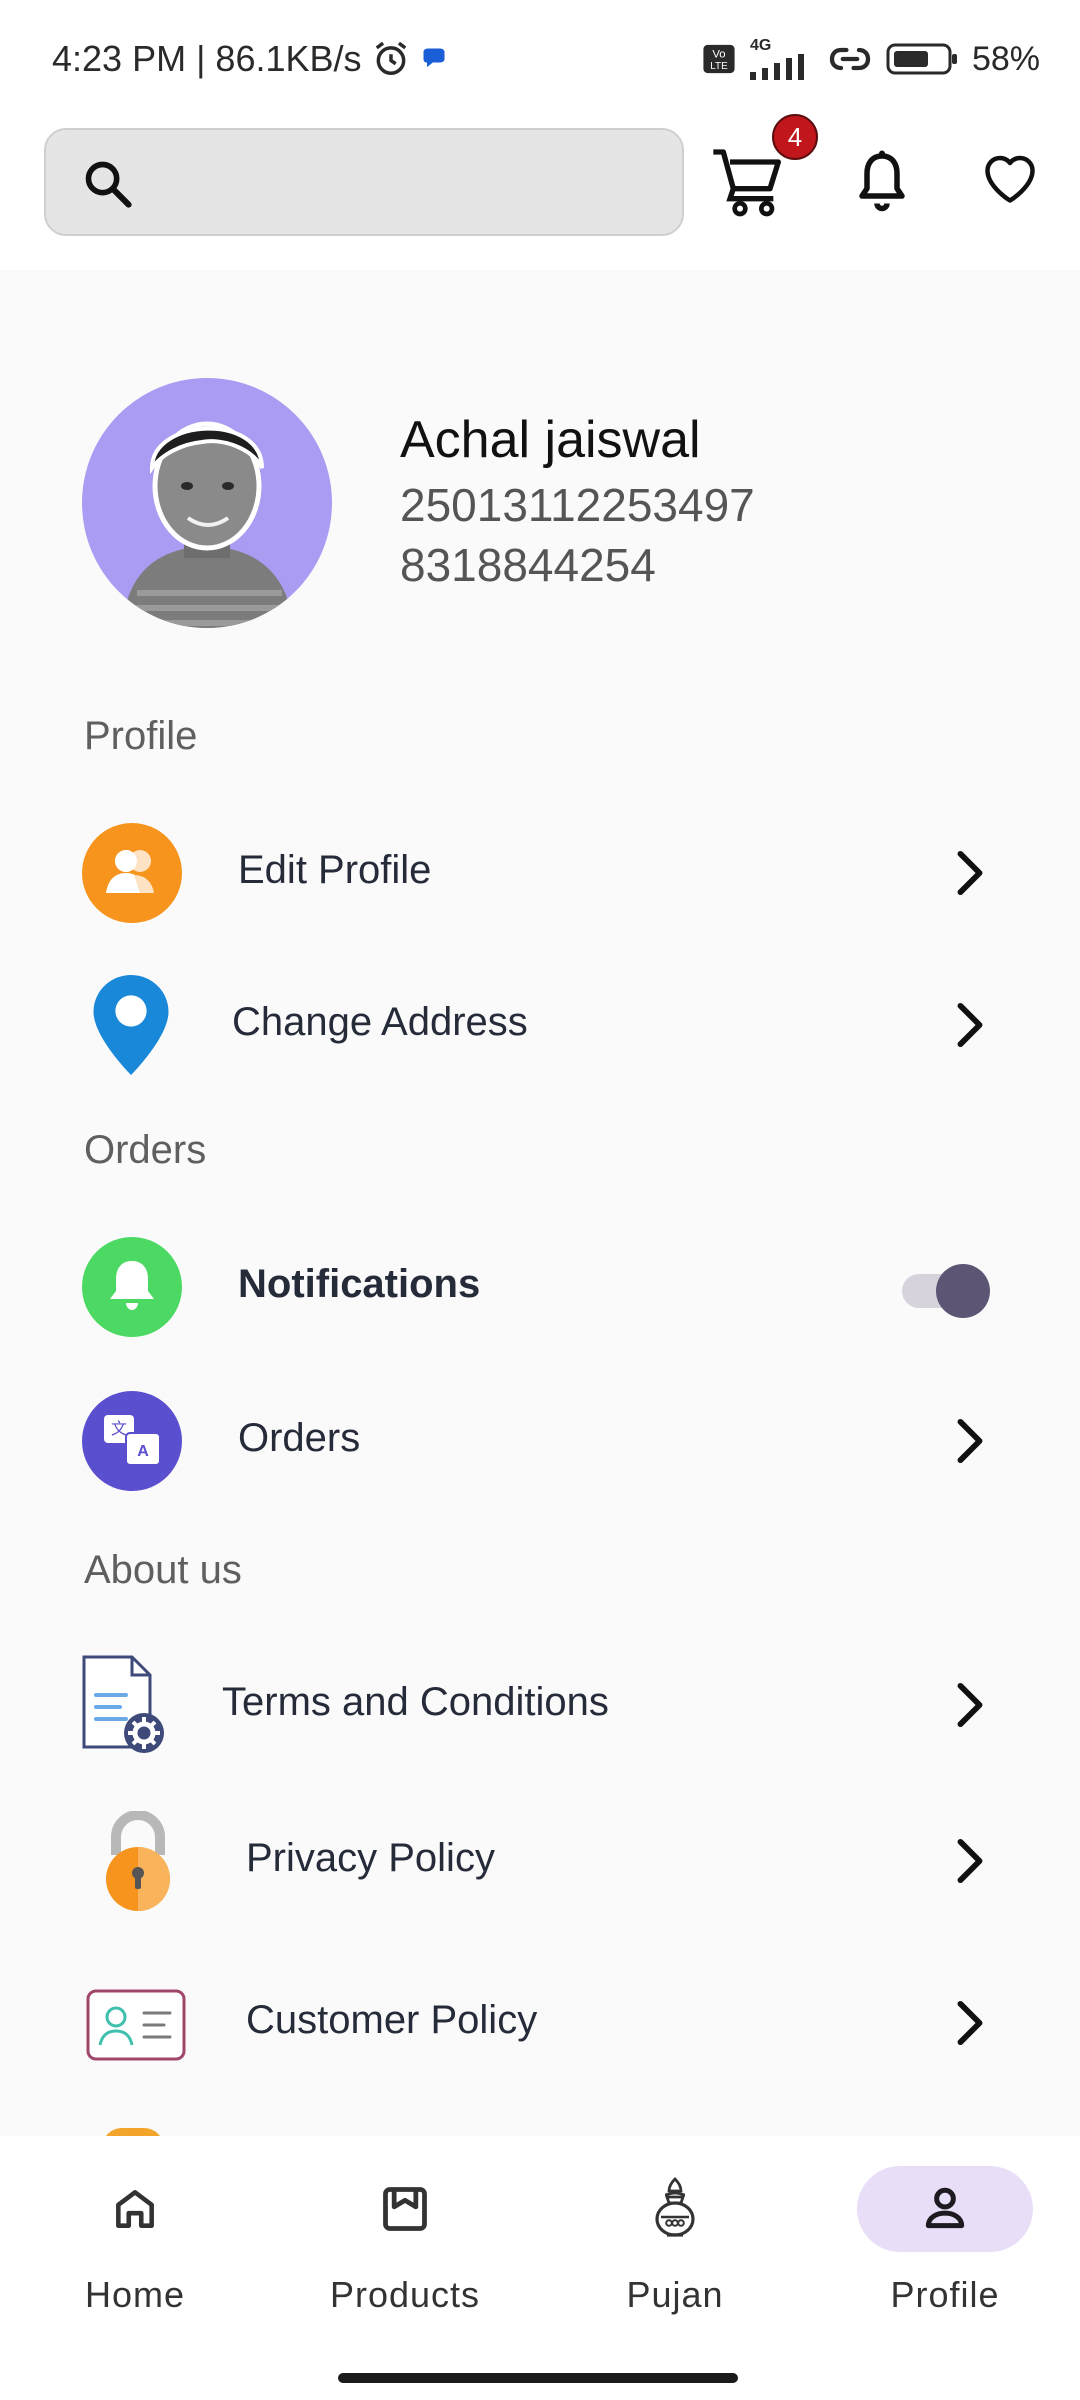 This screenshot has width=1080, height=2400. Describe the element at coordinates (145, 1150) in the screenshot. I see `section-orders: Orders` at that location.